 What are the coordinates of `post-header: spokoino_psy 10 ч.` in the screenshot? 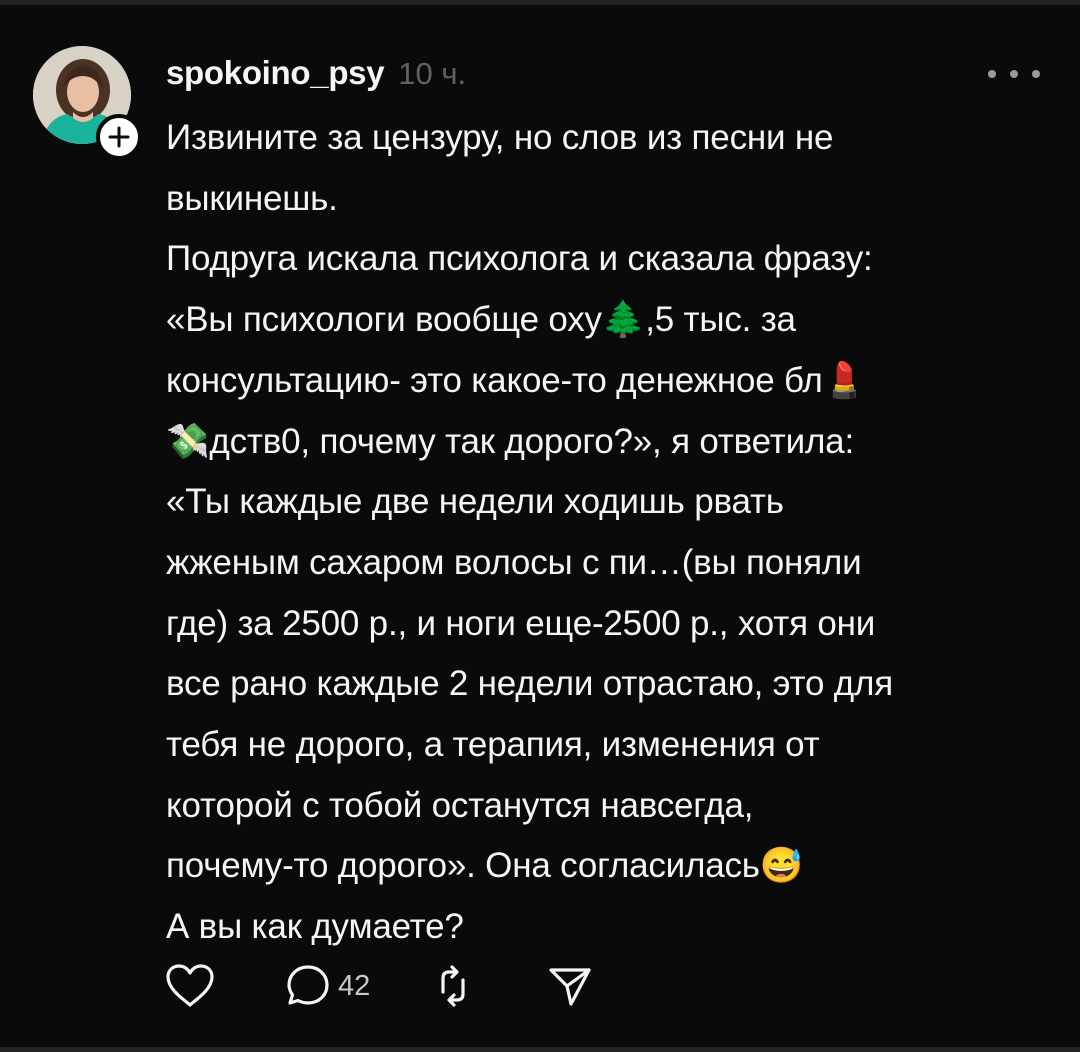 It's located at (316, 73).